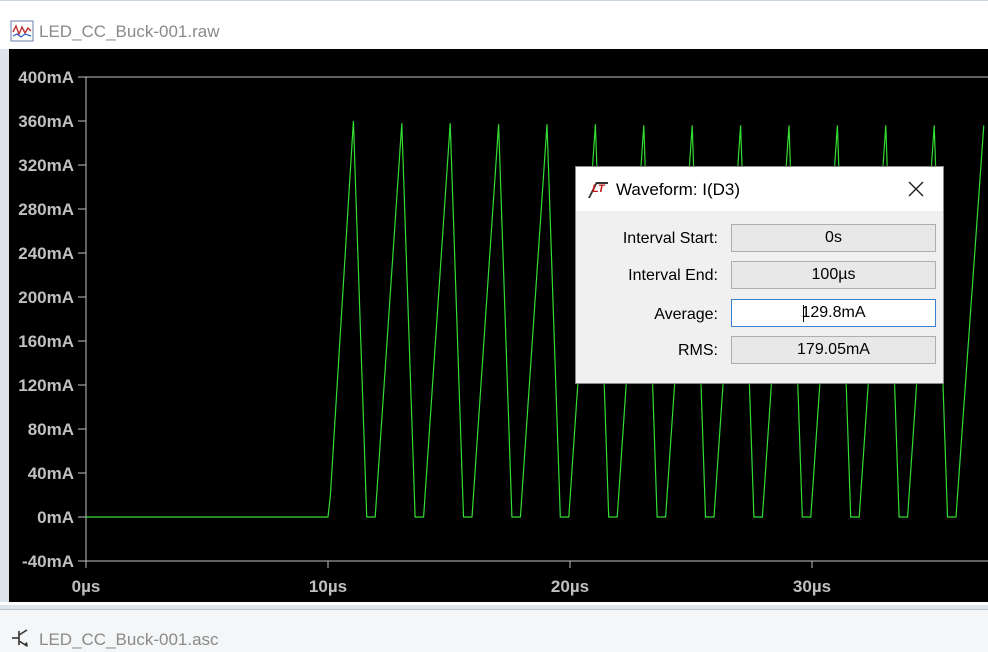 This screenshot has width=988, height=652. Describe the element at coordinates (20, 638) in the screenshot. I see `schematic-file-icon` at that location.